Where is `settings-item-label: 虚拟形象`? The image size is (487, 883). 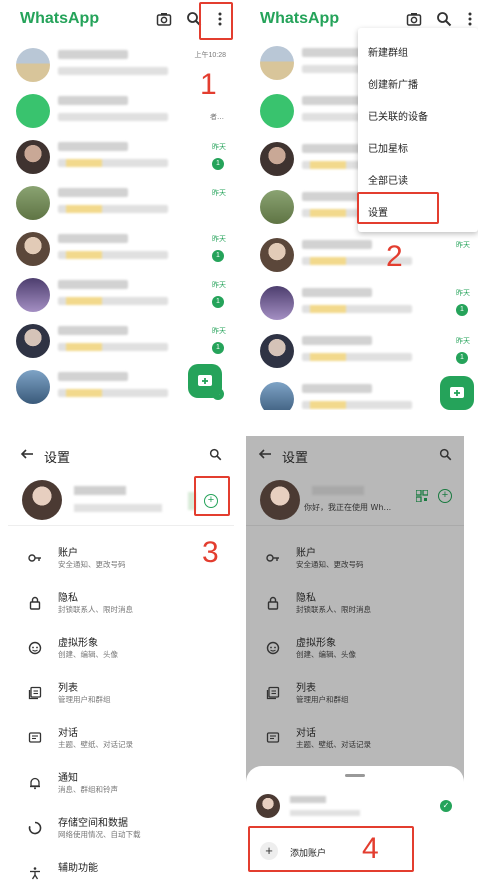
settings-item-label: 虚拟形象 is located at coordinates (316, 643).